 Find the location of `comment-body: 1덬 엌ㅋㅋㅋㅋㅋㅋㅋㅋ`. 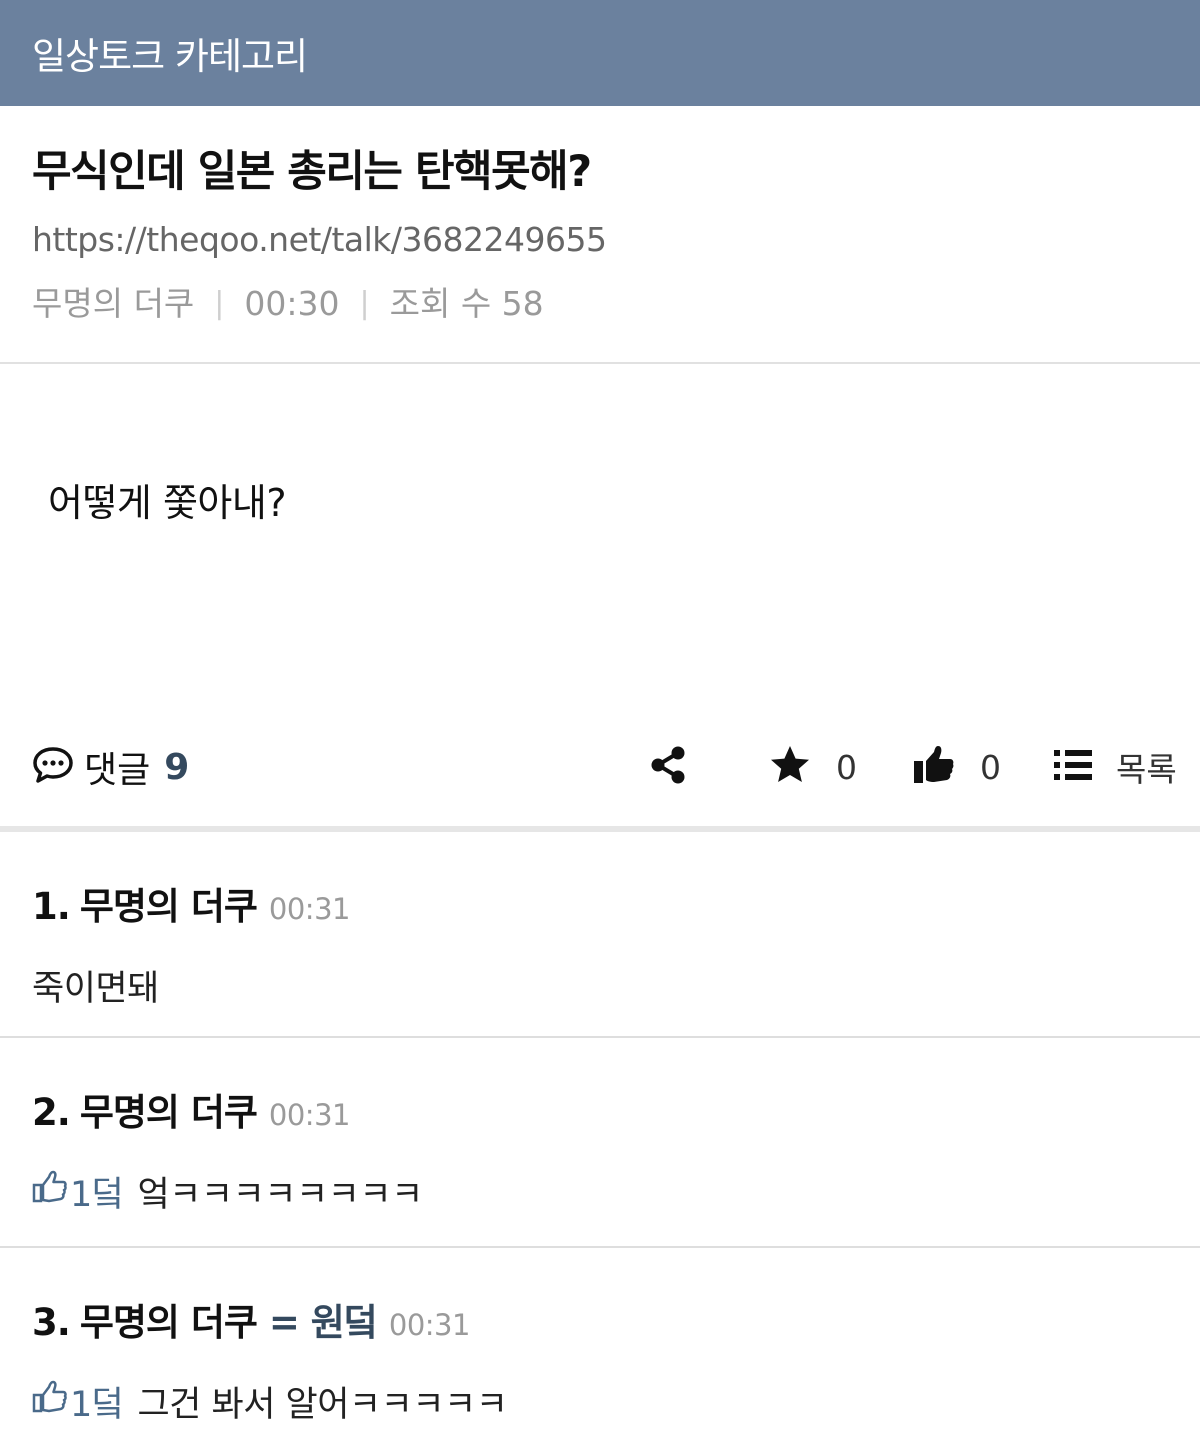

comment-body: 1덬 엌ㅋㅋㅋㅋㅋㅋㅋㅋ is located at coordinates (600, 1191).